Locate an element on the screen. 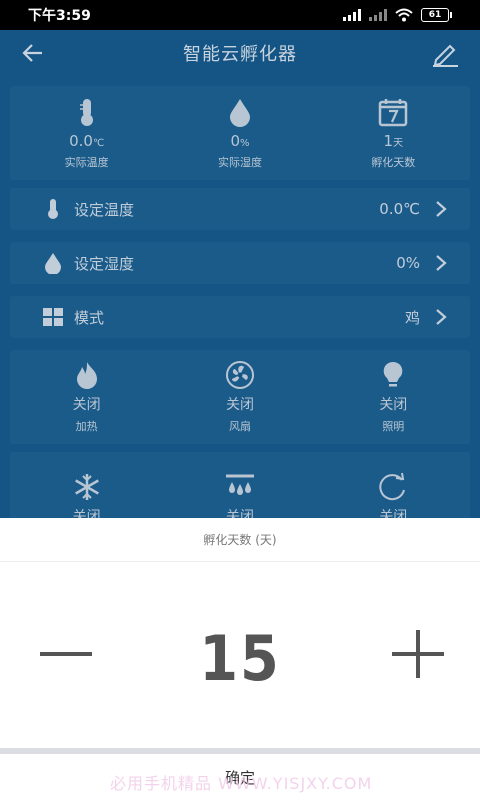 Image resolution: width=480 pixels, height=800 pixels. control-label: 照明 is located at coordinates (393, 426).